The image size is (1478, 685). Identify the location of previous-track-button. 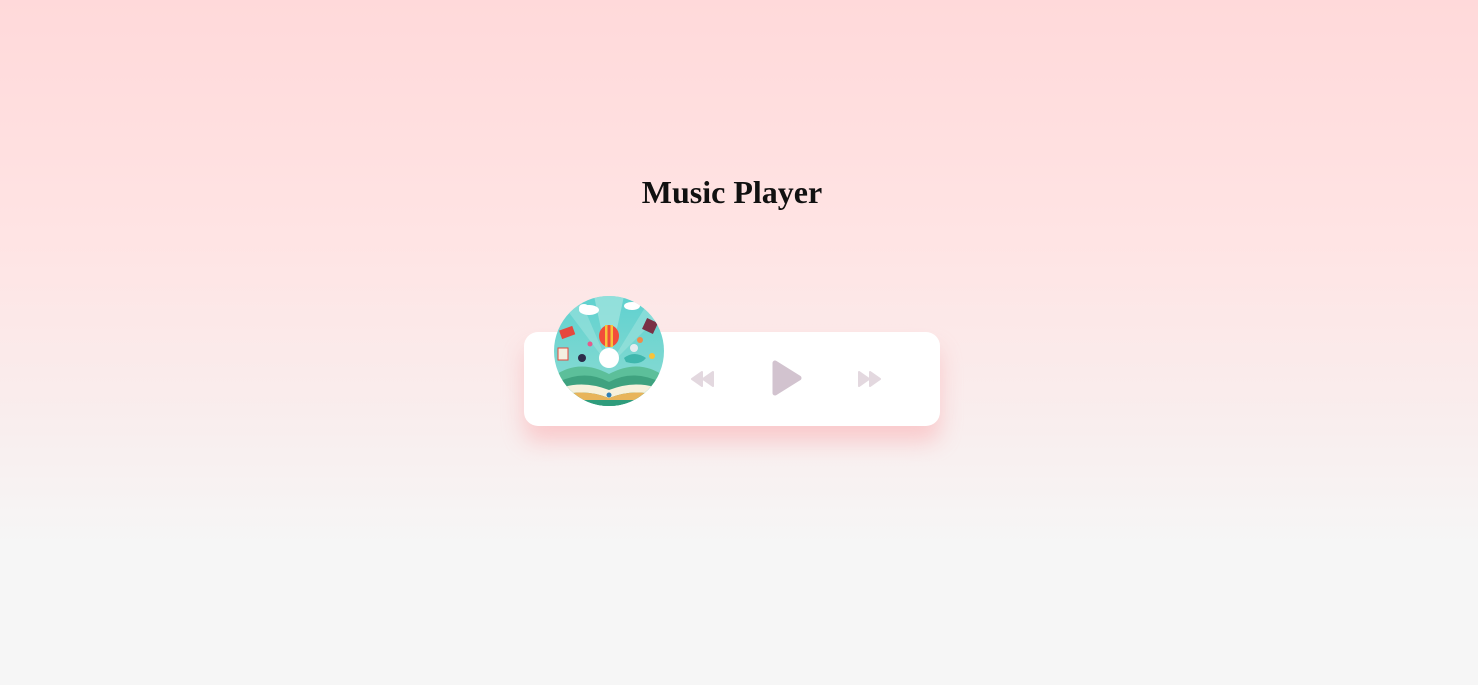
(703, 379).